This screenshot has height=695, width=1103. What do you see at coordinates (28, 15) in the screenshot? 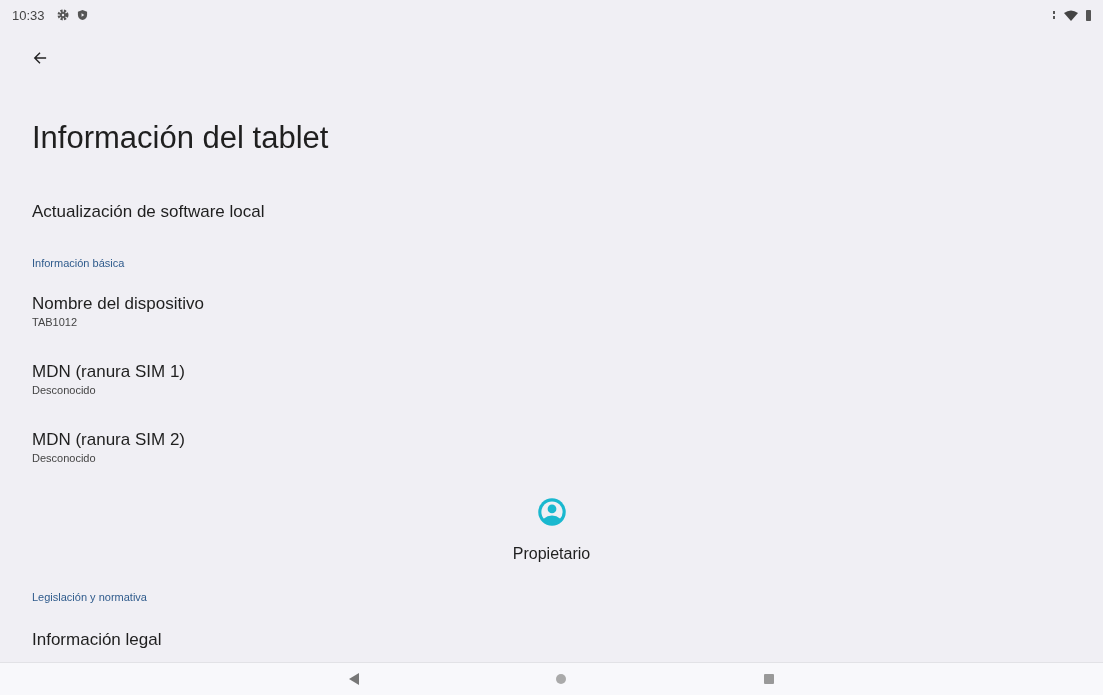
I see `status-time: 10:33` at bounding box center [28, 15].